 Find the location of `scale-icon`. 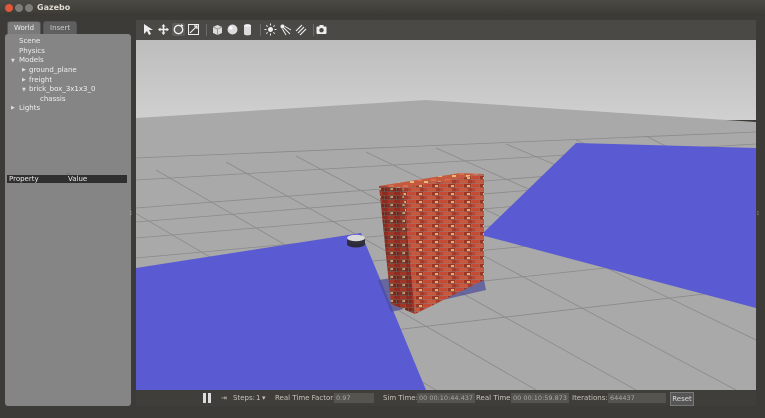

scale-icon is located at coordinates (193, 29).